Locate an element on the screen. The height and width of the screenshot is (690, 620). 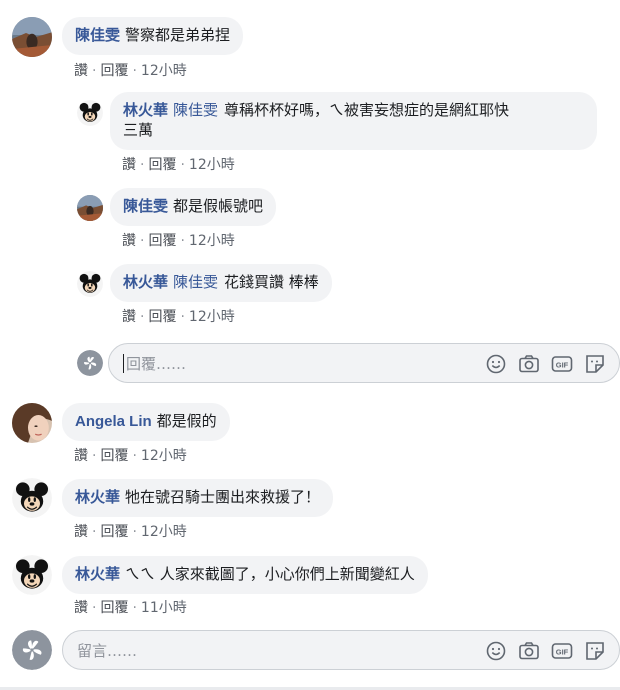
comment-bubble: 陳佳雯 警察都是弟弟捏 is located at coordinates (153, 36).